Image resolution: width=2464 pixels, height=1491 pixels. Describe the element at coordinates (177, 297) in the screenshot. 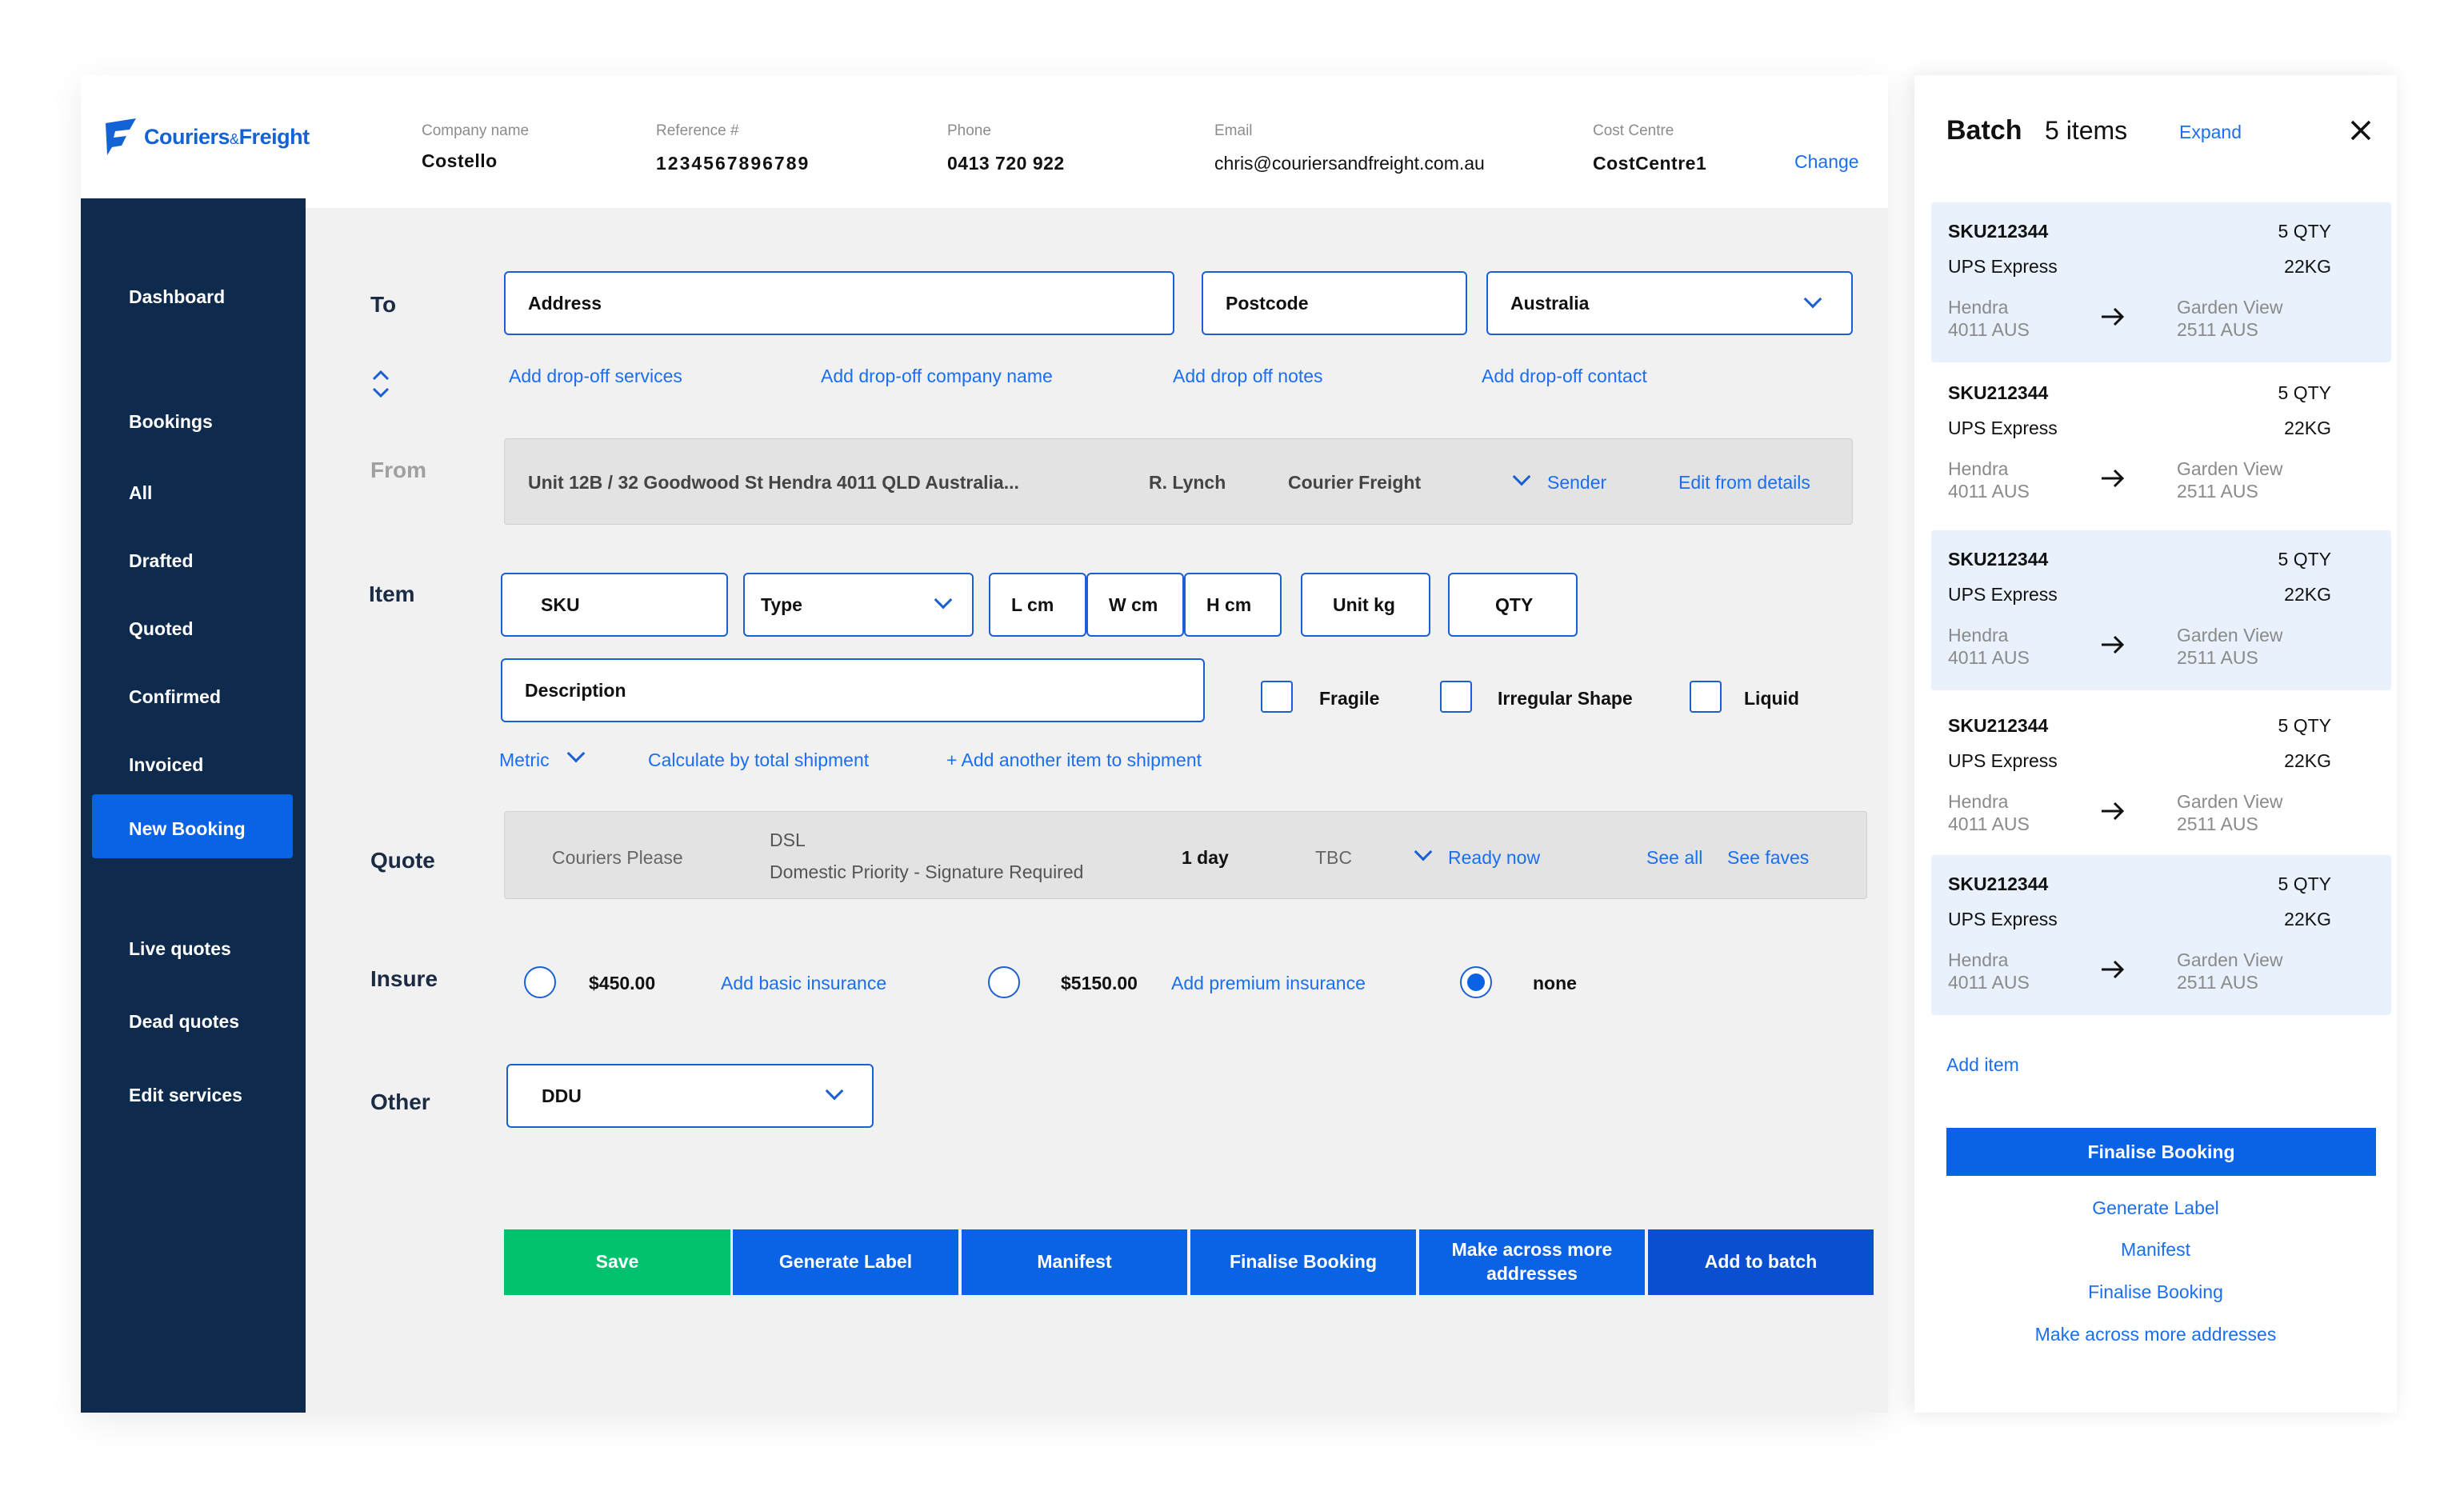

I see `sidebar-item-dashboard: Dashboard` at that location.